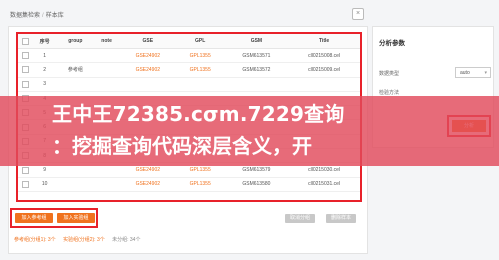  Describe the element at coordinates (147, 84) in the screenshot. I see `cell-gse` at that location.